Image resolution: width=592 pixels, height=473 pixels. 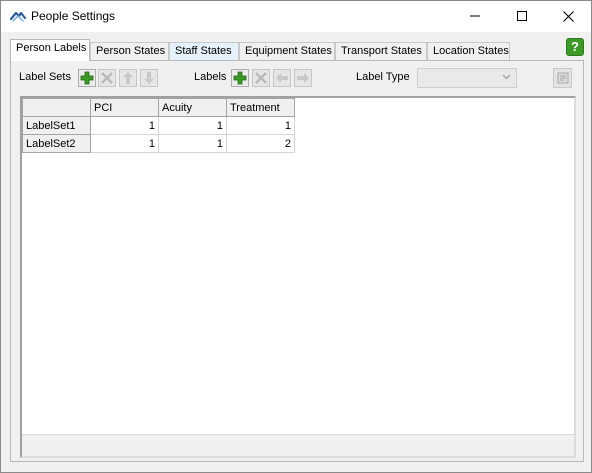 I want to click on window-title: People Settings, so click(x=73, y=16).